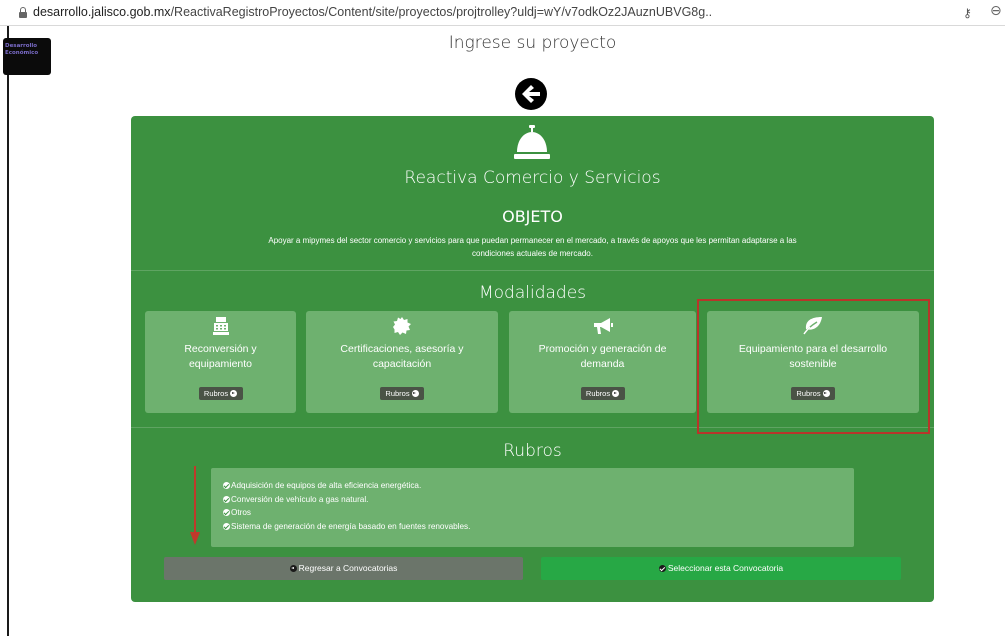  What do you see at coordinates (23, 12) in the screenshot?
I see `lock-icon` at bounding box center [23, 12].